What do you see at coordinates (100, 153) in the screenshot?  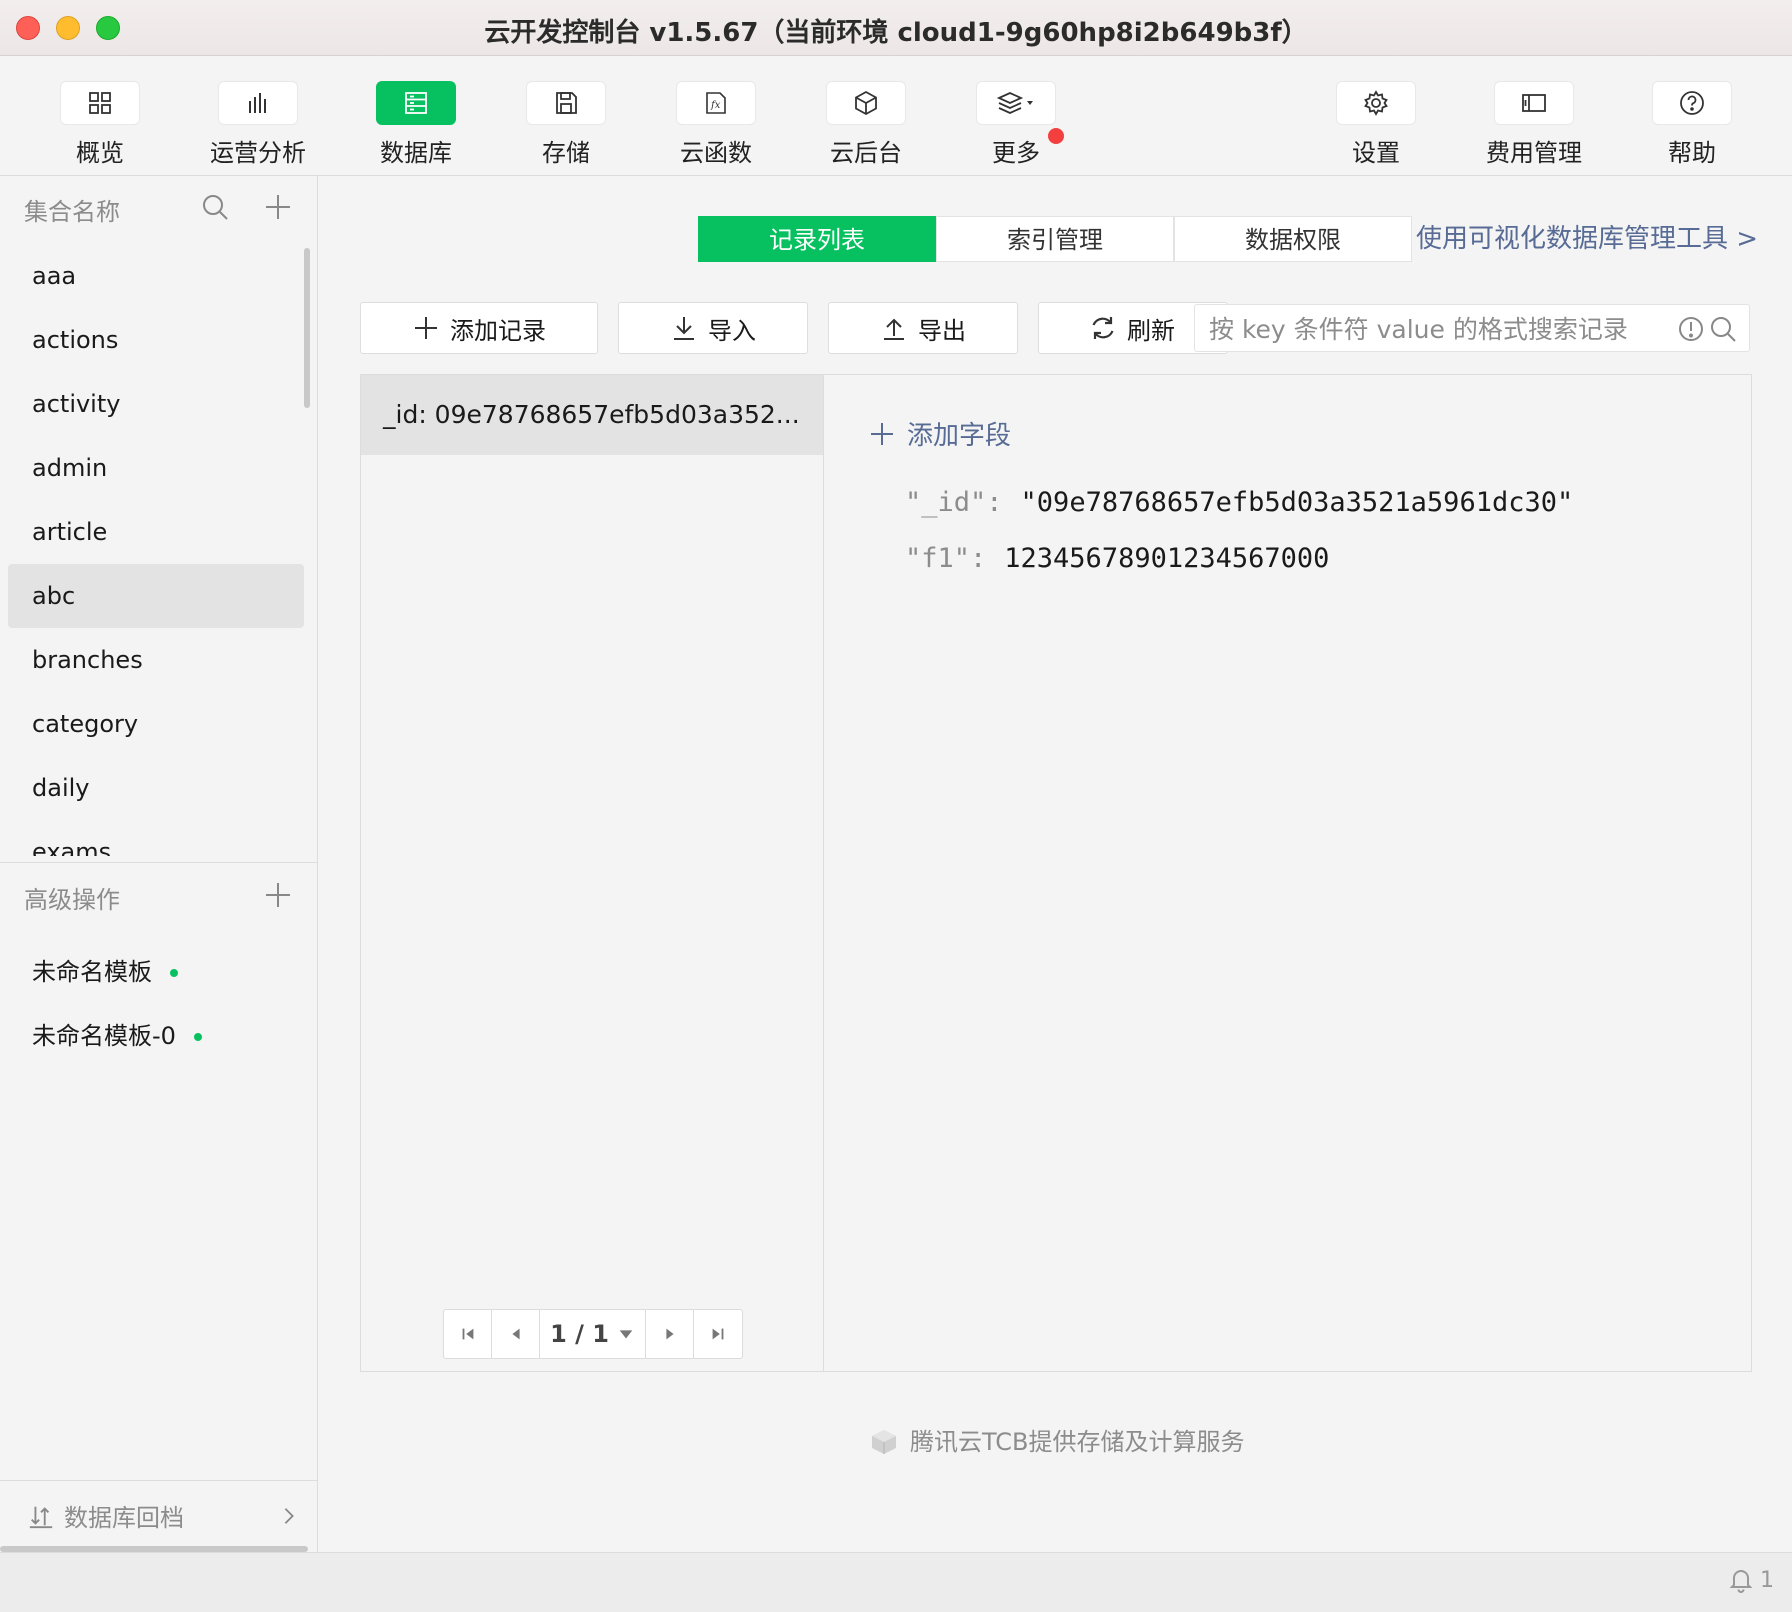 I see `toolbar-overview-label: 概览` at bounding box center [100, 153].